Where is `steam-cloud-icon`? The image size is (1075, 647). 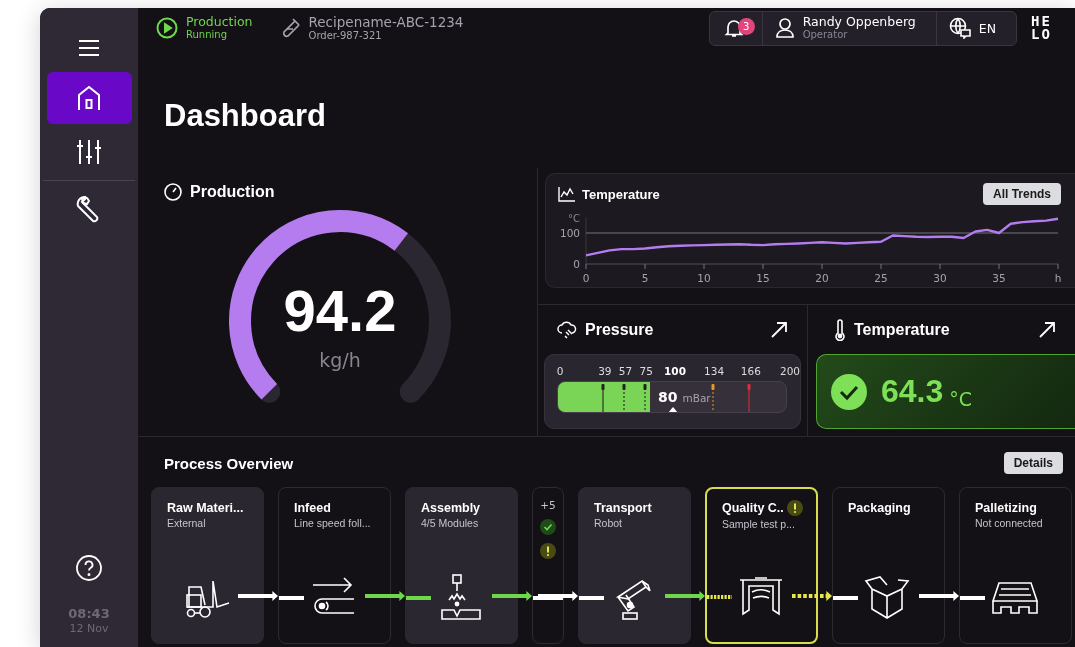 steam-cloud-icon is located at coordinates (567, 330).